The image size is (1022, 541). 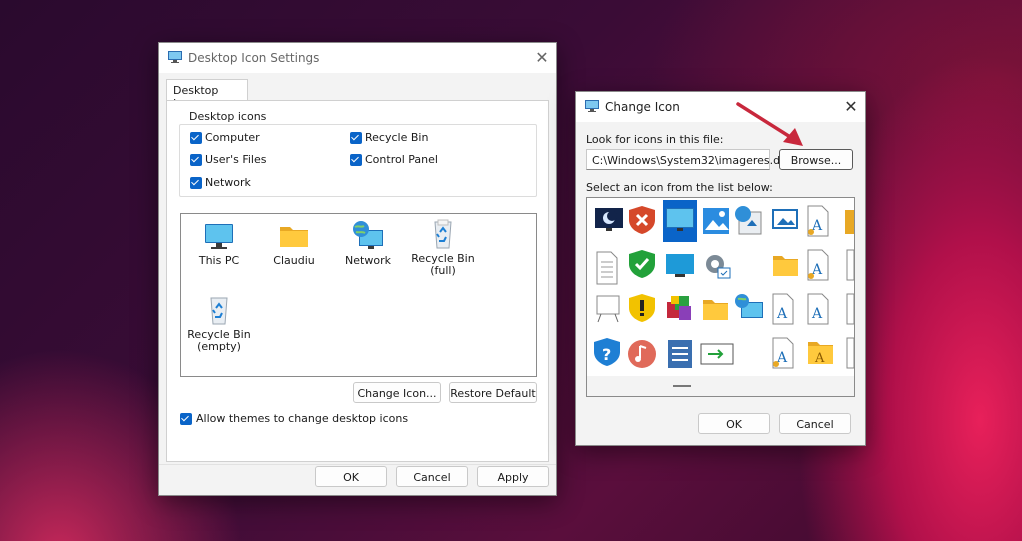 What do you see at coordinates (720, 386) in the screenshot?
I see `horizontal-scrollbar` at bounding box center [720, 386].